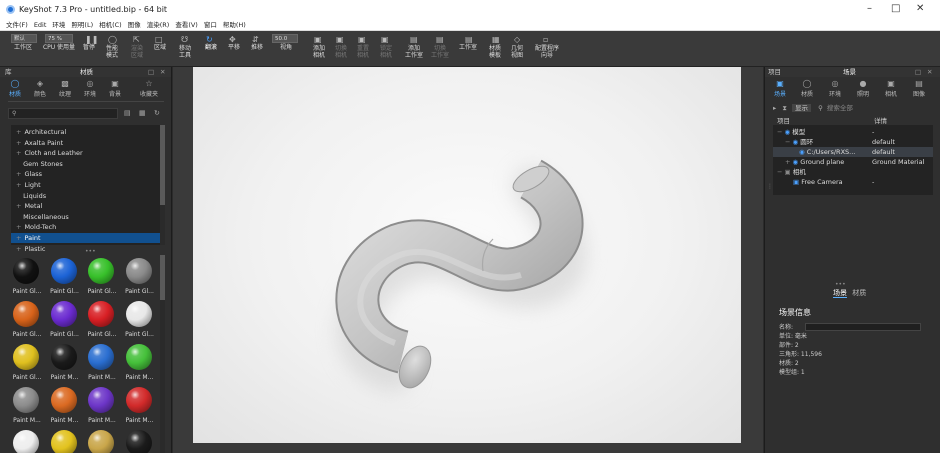 This screenshot has width=940, height=453. I want to click on material-template-button: 材质 模板, so click(495, 52).